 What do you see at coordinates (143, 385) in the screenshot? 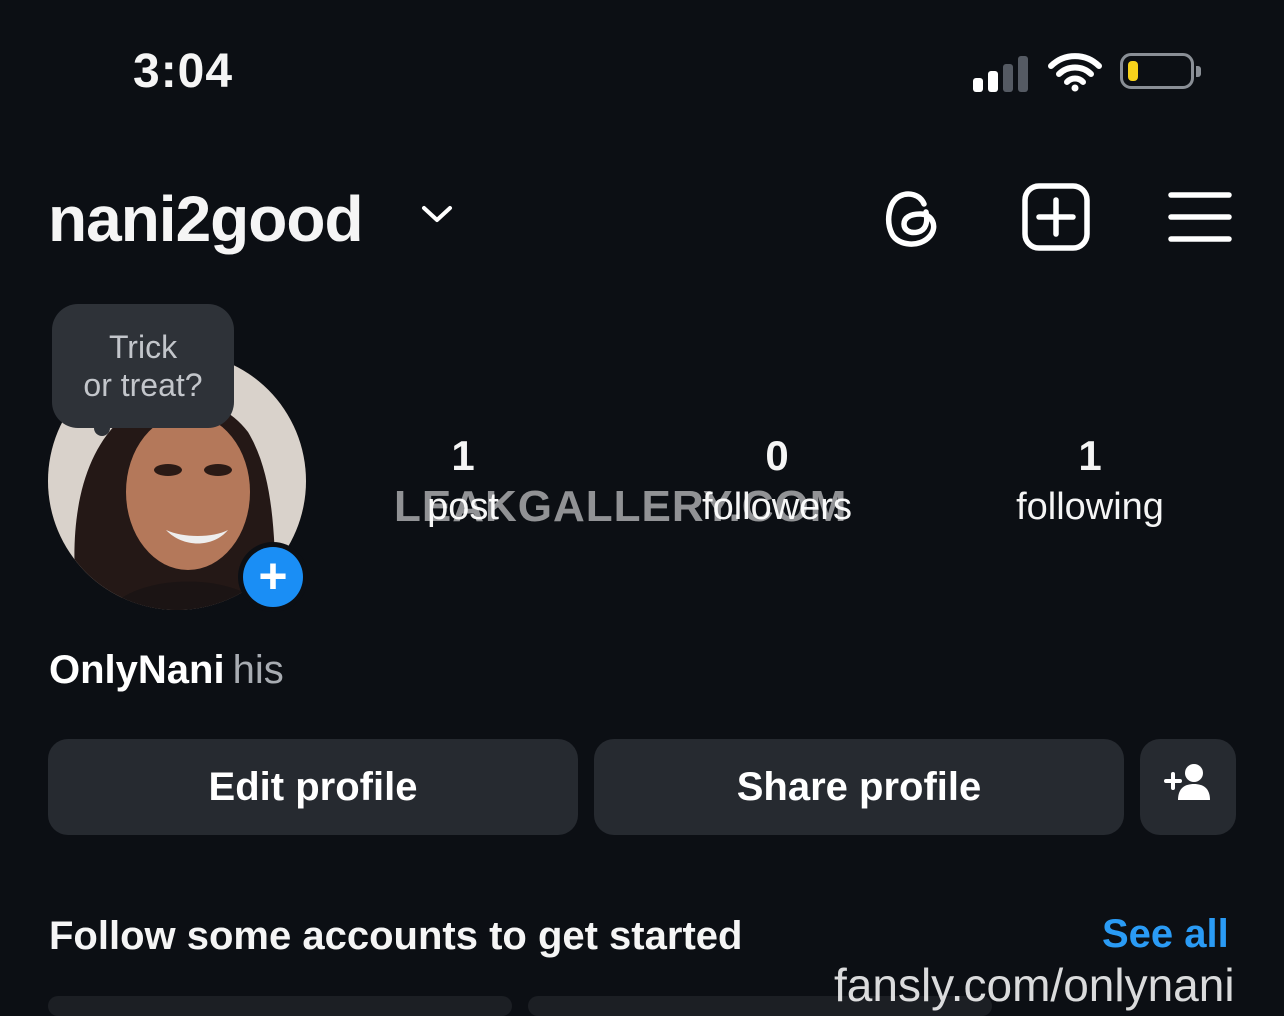
I see `note-line-2: or treat?` at bounding box center [143, 385].